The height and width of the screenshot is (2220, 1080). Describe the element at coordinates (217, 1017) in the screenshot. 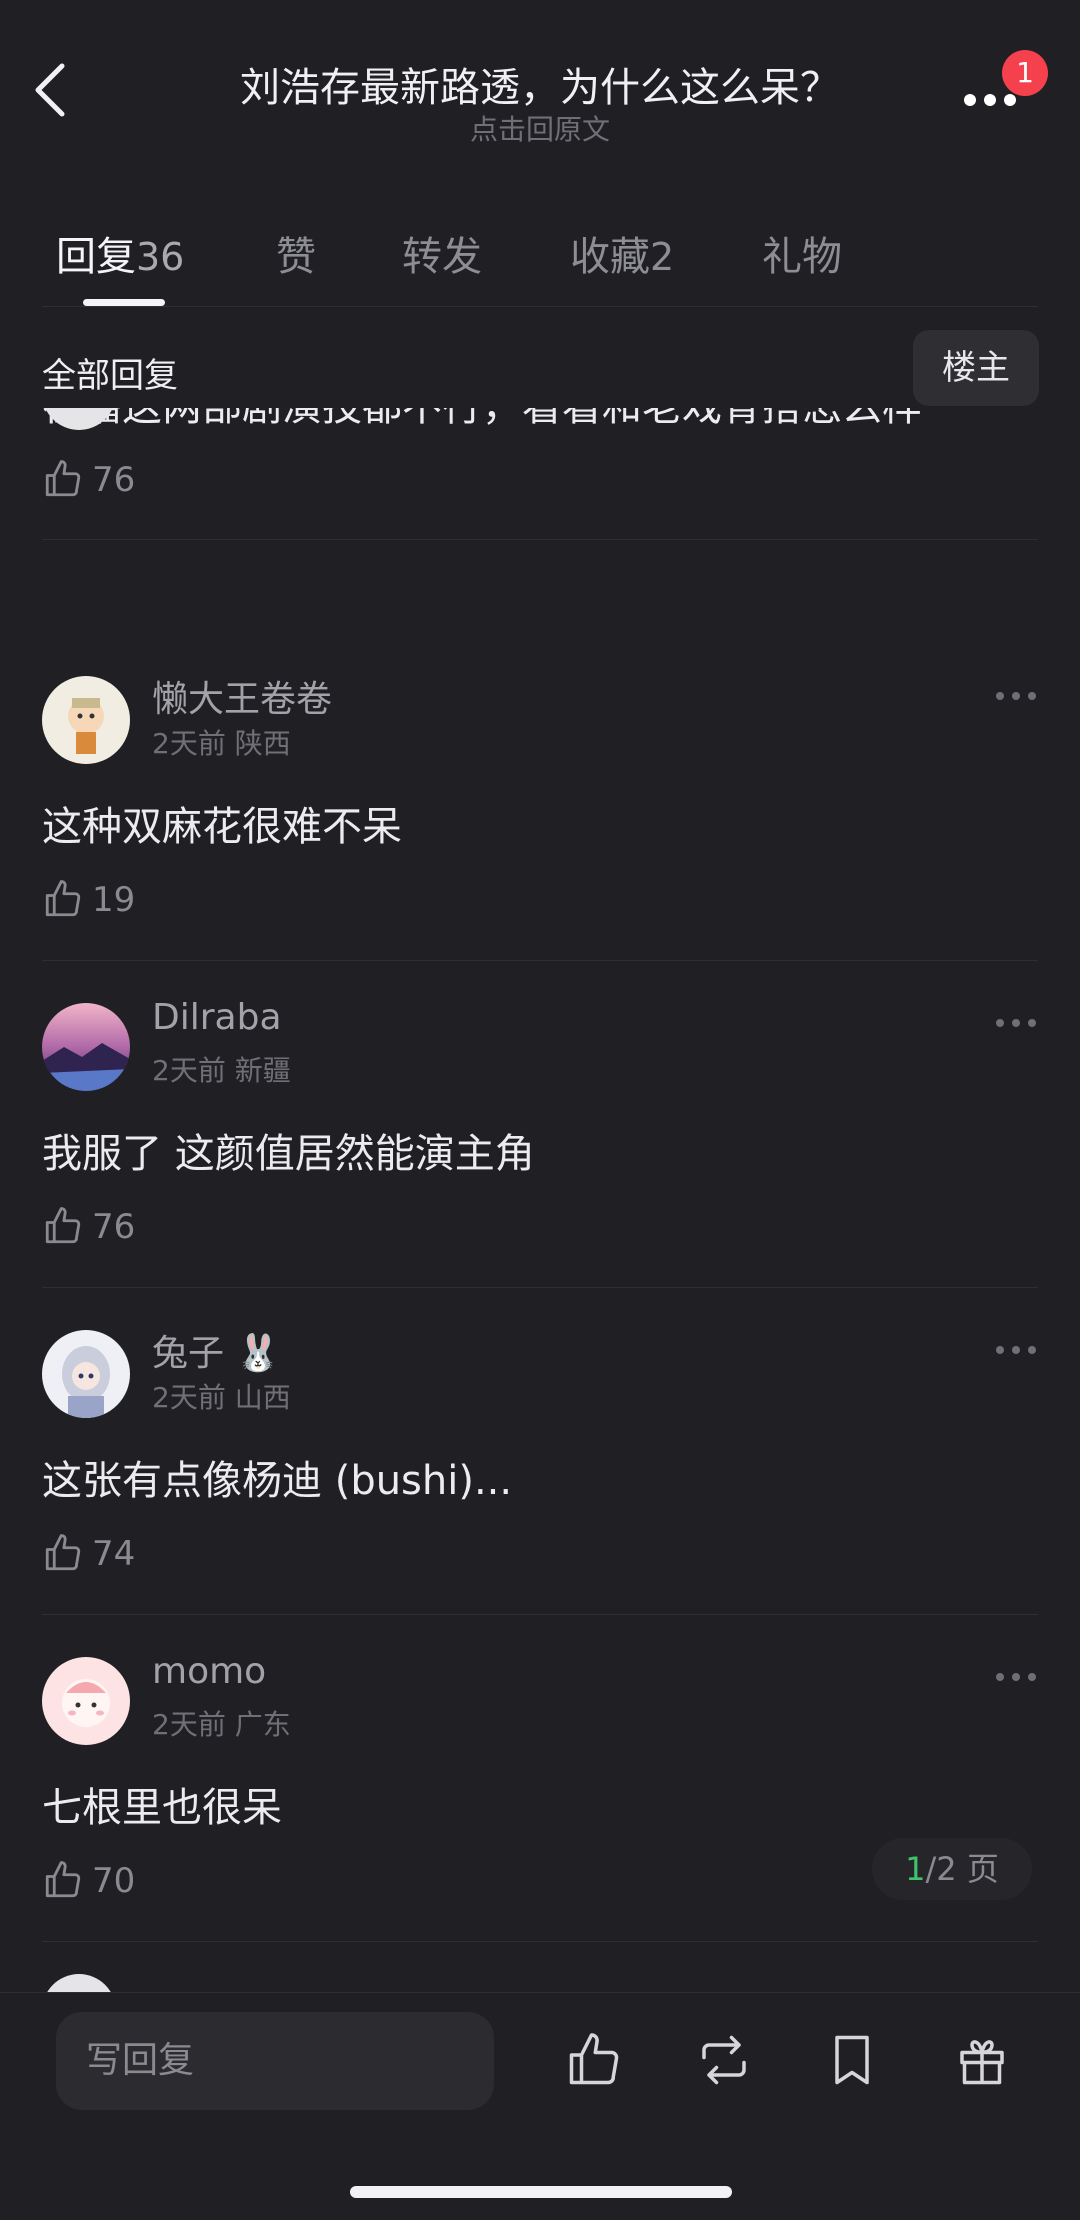

I see `user-name: Dilraba` at that location.